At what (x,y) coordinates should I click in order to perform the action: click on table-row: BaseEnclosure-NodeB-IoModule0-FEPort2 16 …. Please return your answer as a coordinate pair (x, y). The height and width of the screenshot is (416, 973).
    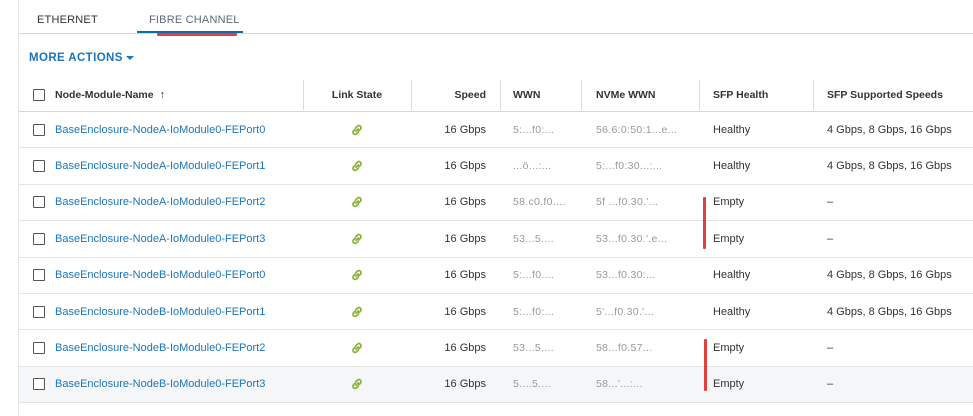
    Looking at the image, I should click on (496, 348).